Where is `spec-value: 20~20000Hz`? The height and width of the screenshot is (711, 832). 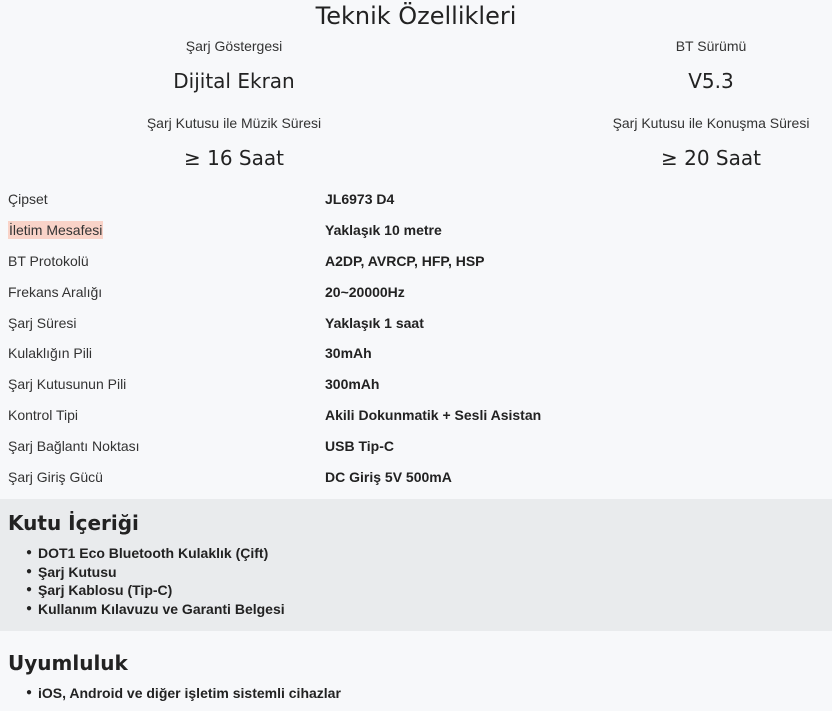
spec-value: 20~20000Hz is located at coordinates (365, 291).